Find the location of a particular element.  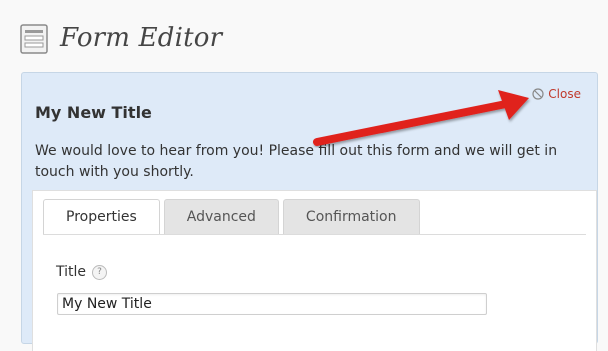

close-icon is located at coordinates (538, 94).